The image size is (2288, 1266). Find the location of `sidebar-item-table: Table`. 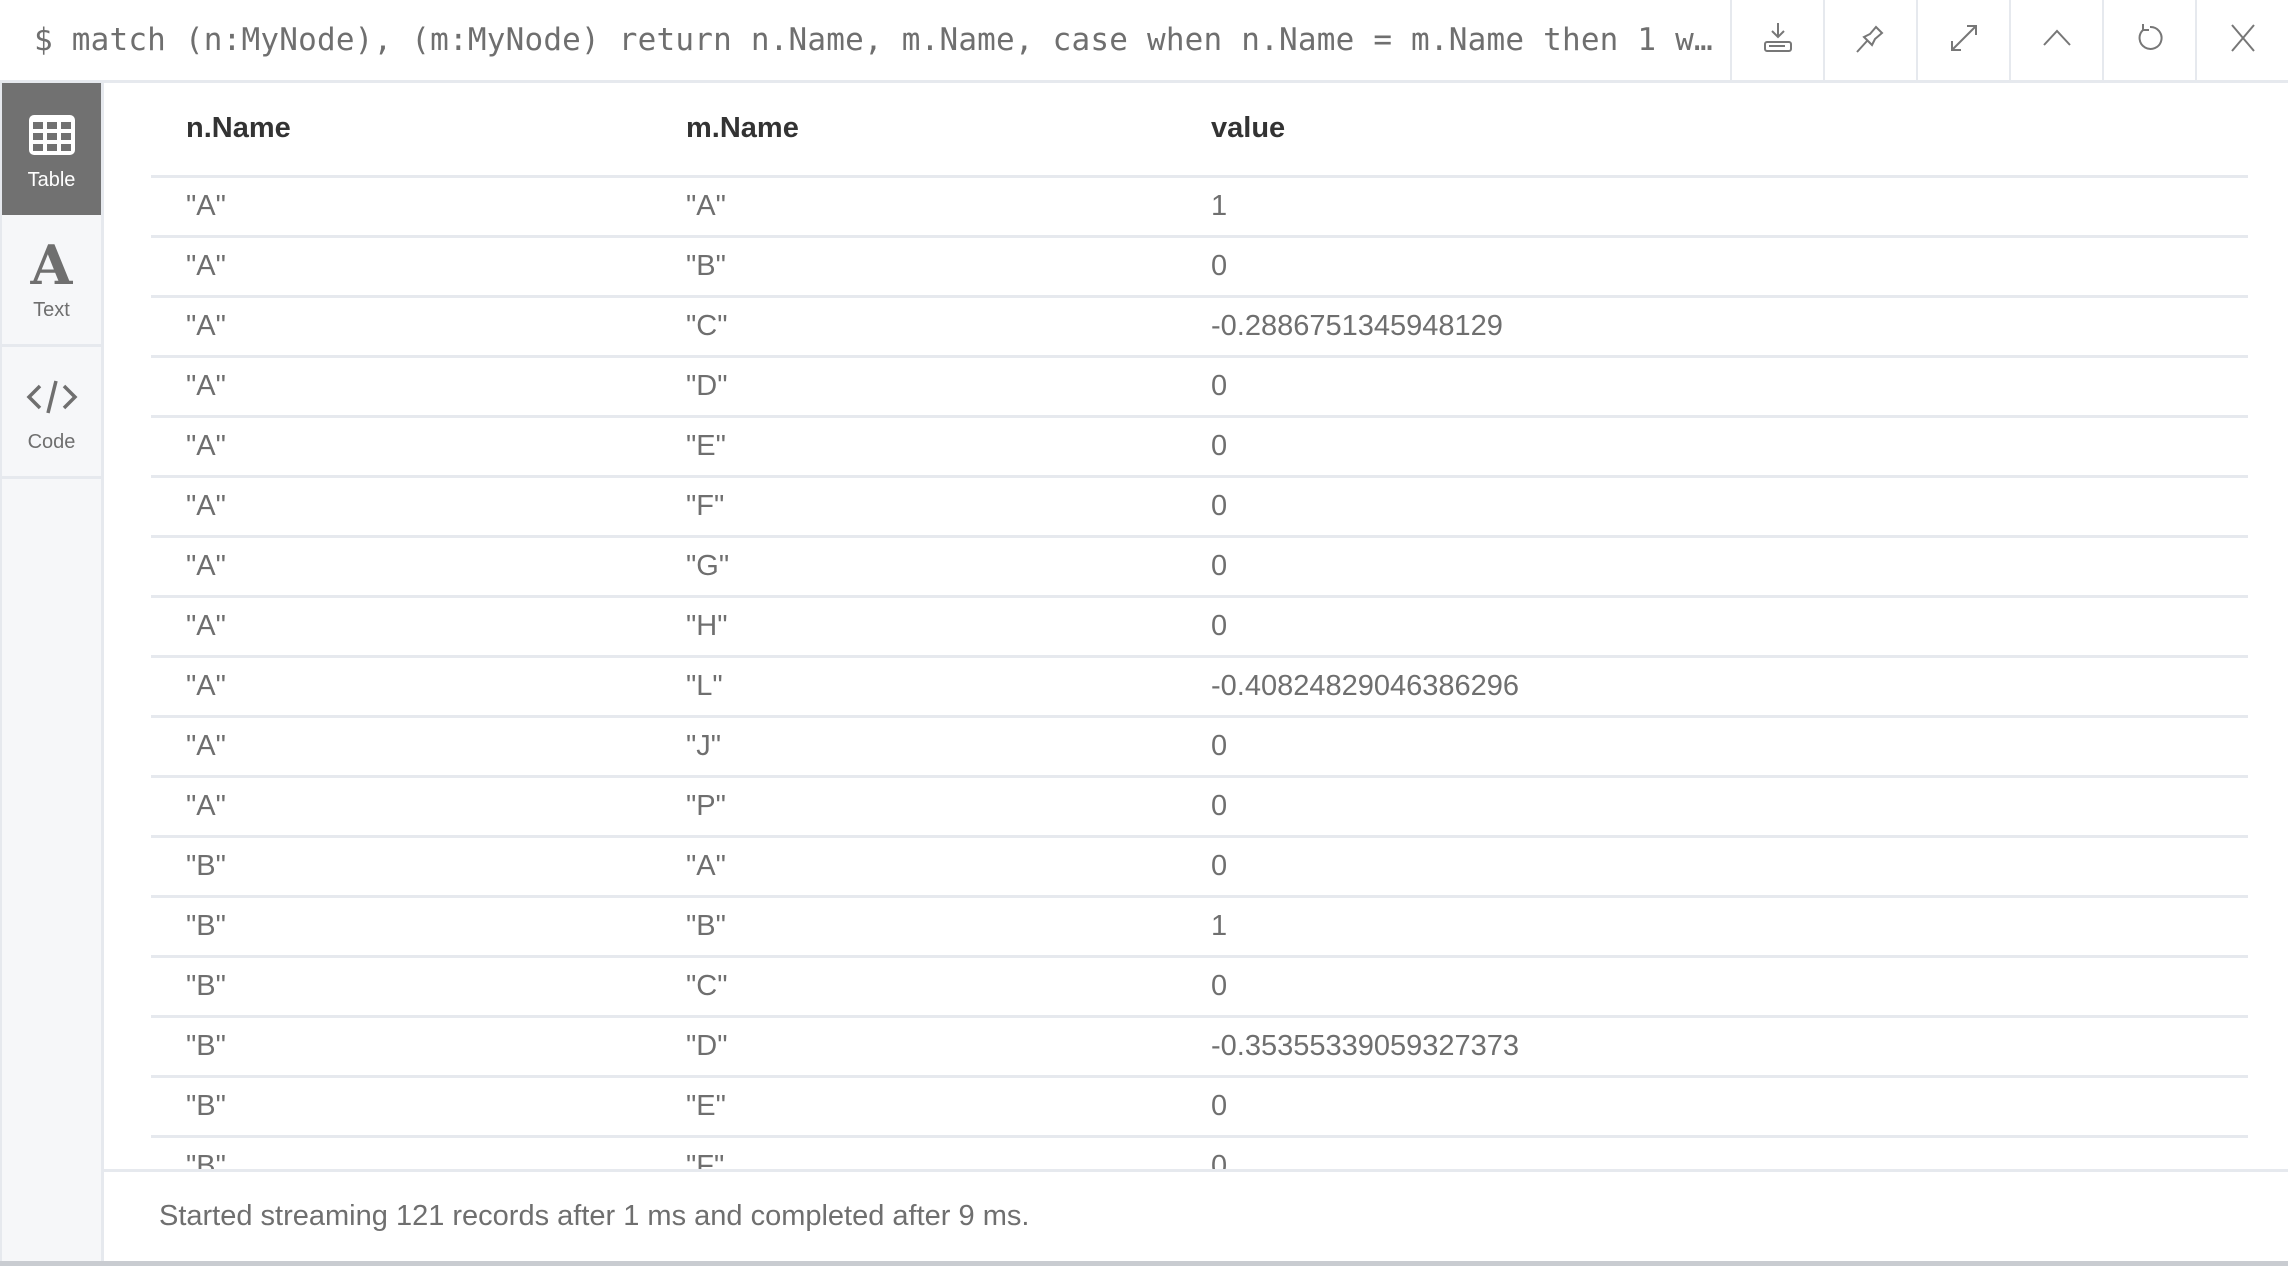

sidebar-item-table: Table is located at coordinates (51, 149).